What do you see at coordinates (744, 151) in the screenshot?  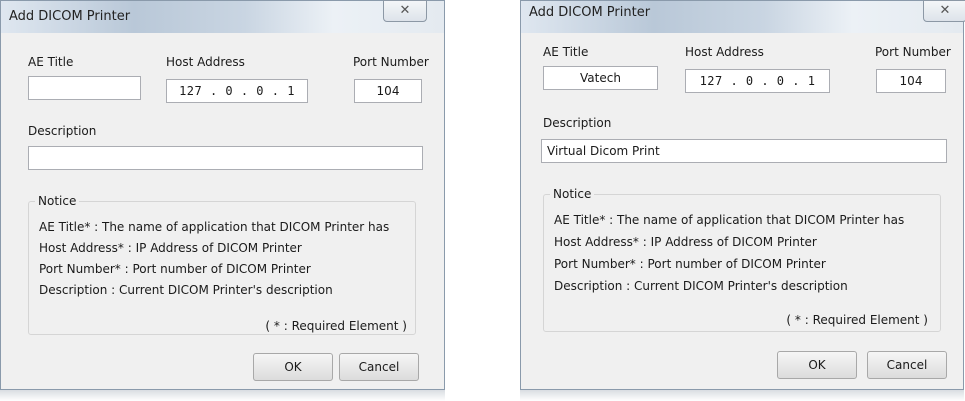 I see `description-input: Virtual Dicom Print` at bounding box center [744, 151].